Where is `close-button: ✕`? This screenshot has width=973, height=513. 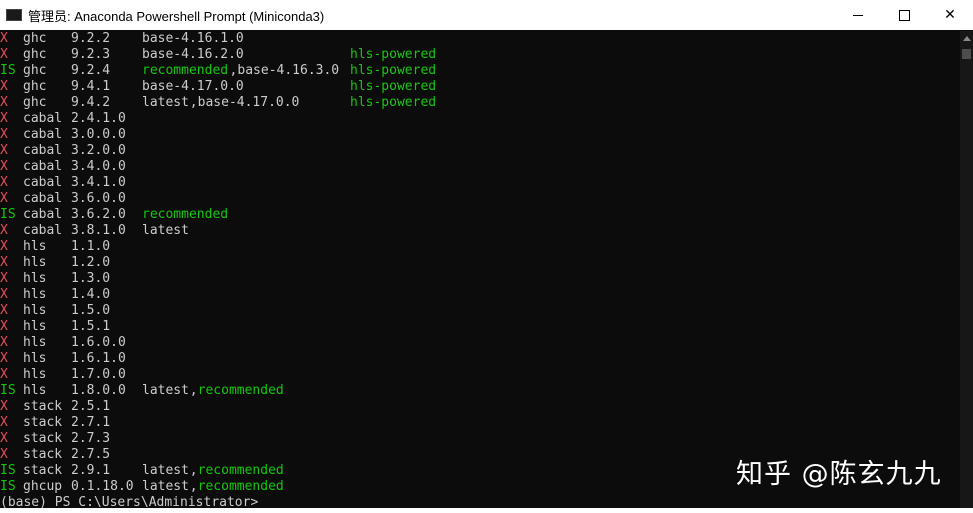 close-button: ✕ is located at coordinates (950, 15).